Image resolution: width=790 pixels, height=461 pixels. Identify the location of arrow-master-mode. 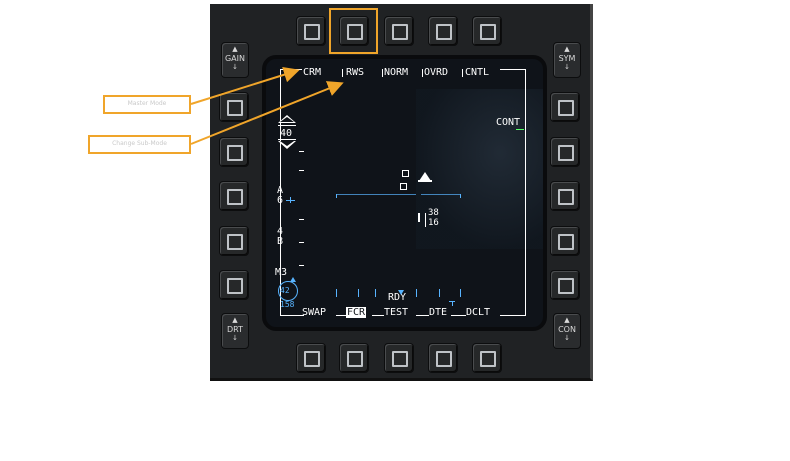
(245, 85).